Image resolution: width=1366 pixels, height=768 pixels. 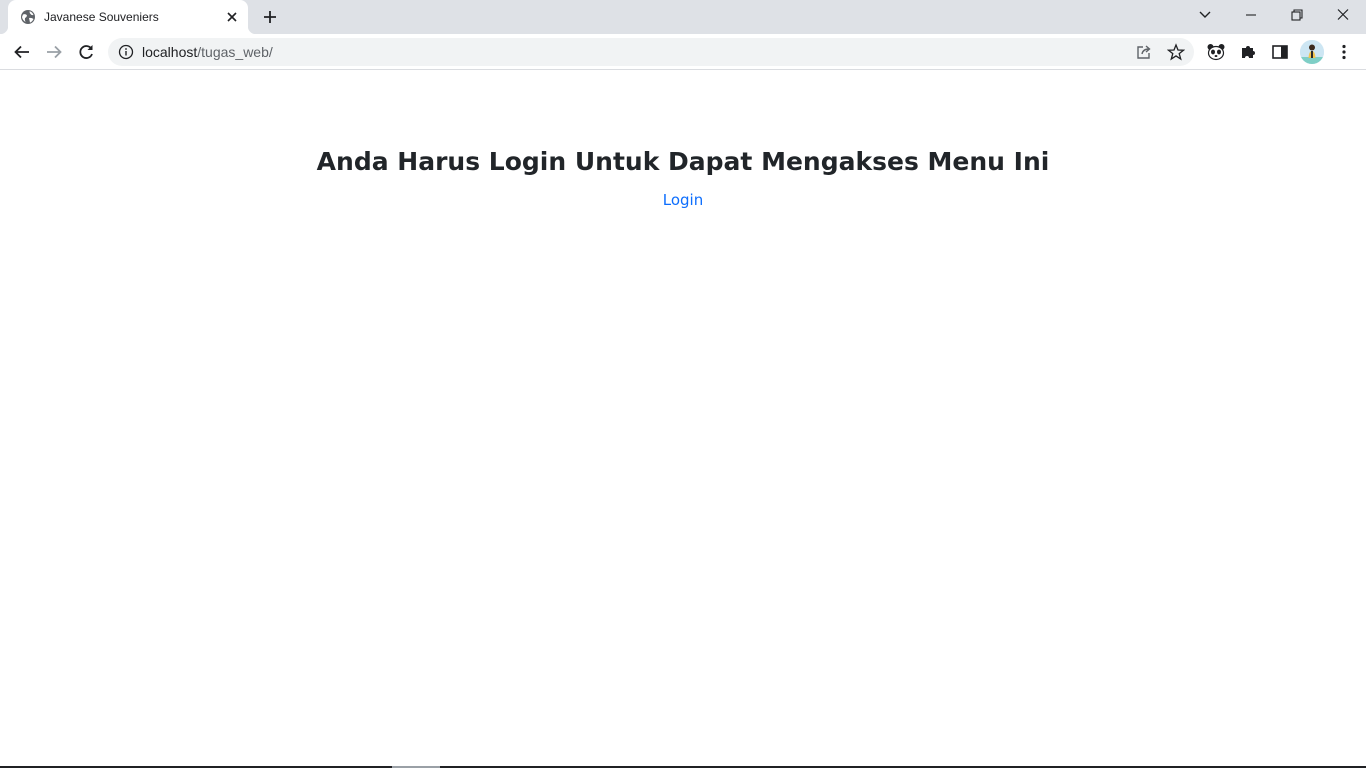 What do you see at coordinates (28, 17) in the screenshot?
I see `globe-icon` at bounding box center [28, 17].